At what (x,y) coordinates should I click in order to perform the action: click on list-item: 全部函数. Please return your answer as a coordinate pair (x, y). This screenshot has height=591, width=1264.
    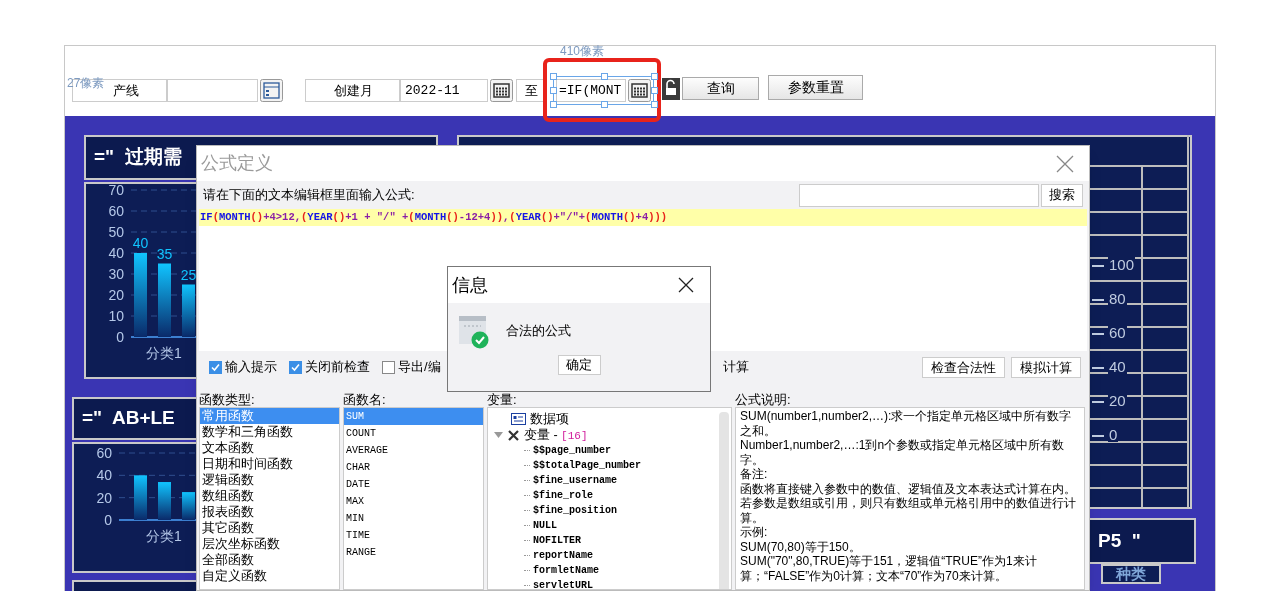
    Looking at the image, I should click on (269, 560).